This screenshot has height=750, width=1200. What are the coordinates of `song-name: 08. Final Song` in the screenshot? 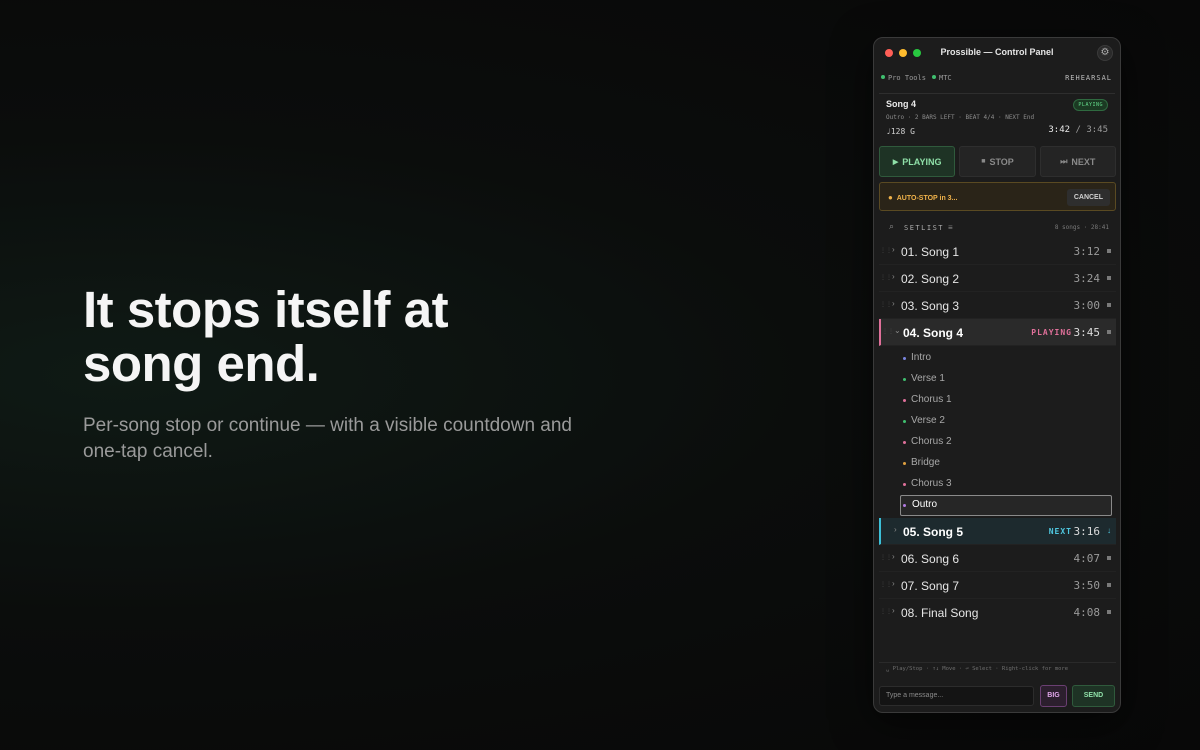 It's located at (940, 613).